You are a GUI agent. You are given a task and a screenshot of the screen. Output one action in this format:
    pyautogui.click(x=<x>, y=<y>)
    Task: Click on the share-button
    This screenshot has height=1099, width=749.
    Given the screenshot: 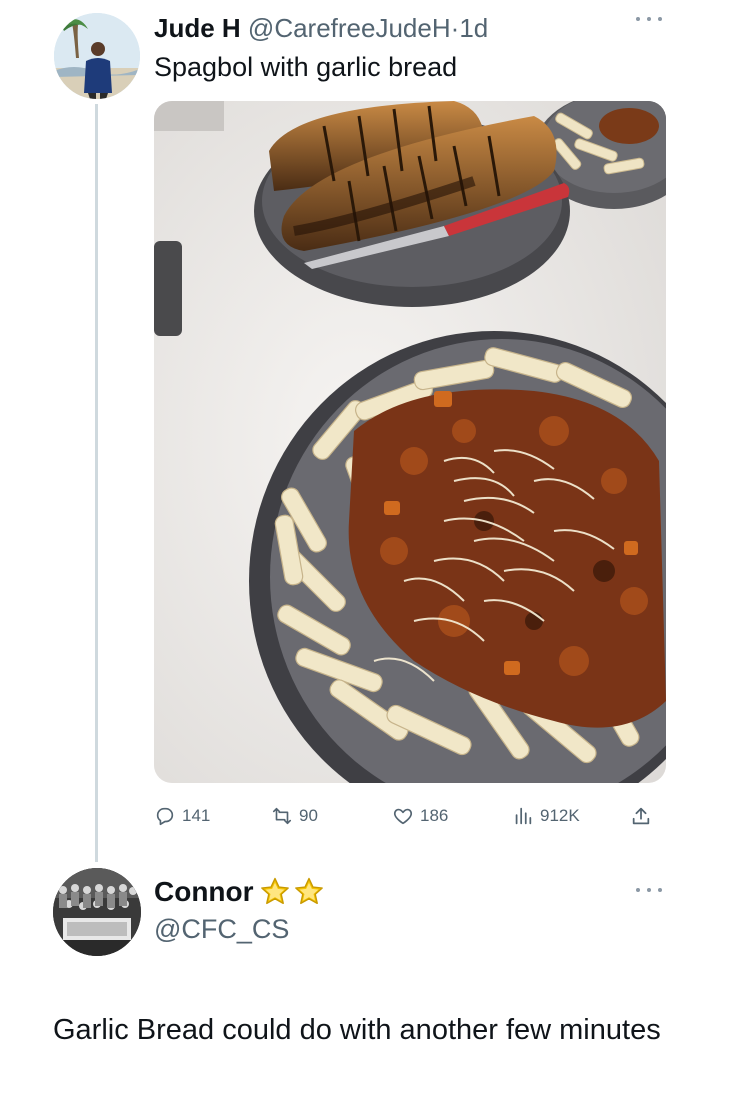 What is the action you would take?
    pyautogui.click(x=641, y=816)
    